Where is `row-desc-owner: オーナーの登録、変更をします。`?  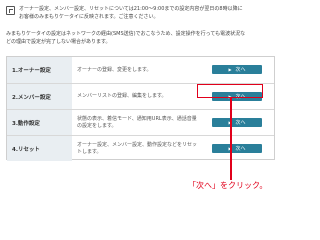 row-desc-owner: オーナーの登録、変更をします。 is located at coordinates (114, 69).